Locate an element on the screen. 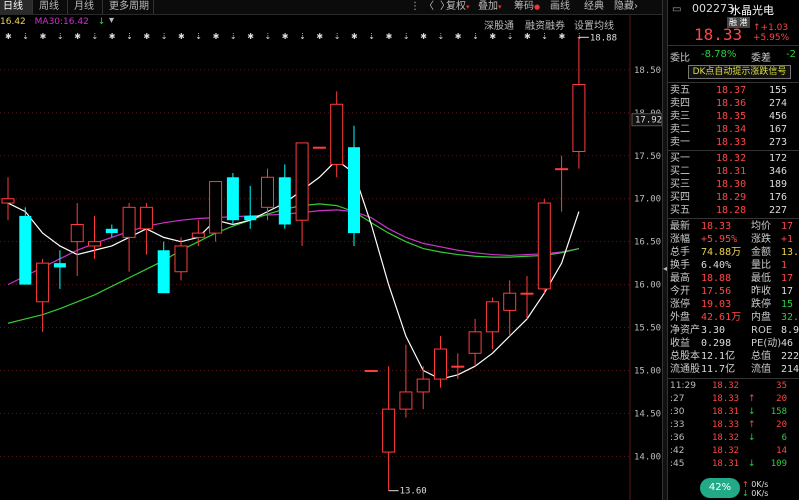 Image resolution: width=799 pixels, height=500 pixels. ask-label: 卖二 is located at coordinates (680, 129).